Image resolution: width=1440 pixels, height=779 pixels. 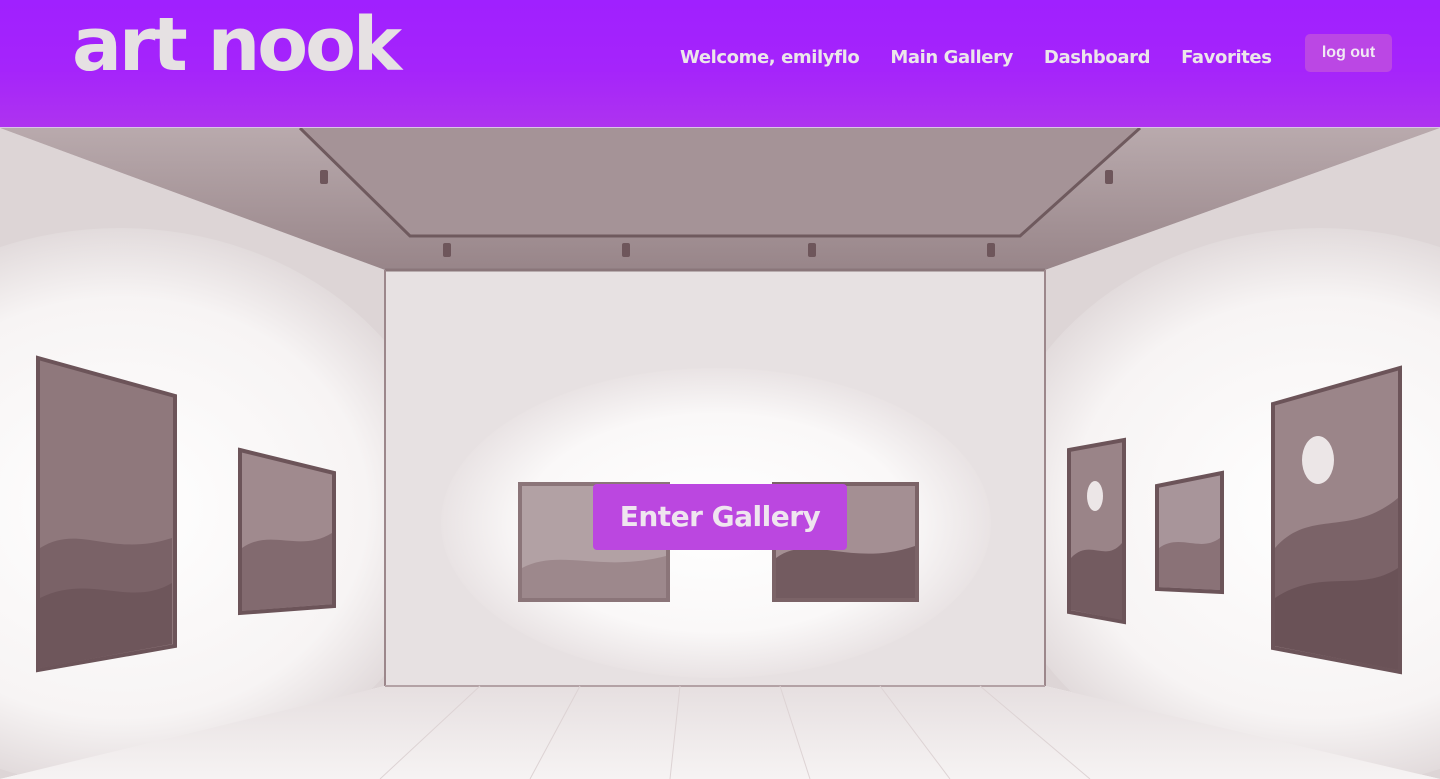 What do you see at coordinates (1336, 520) in the screenshot?
I see `painting-right-large-moon` at bounding box center [1336, 520].